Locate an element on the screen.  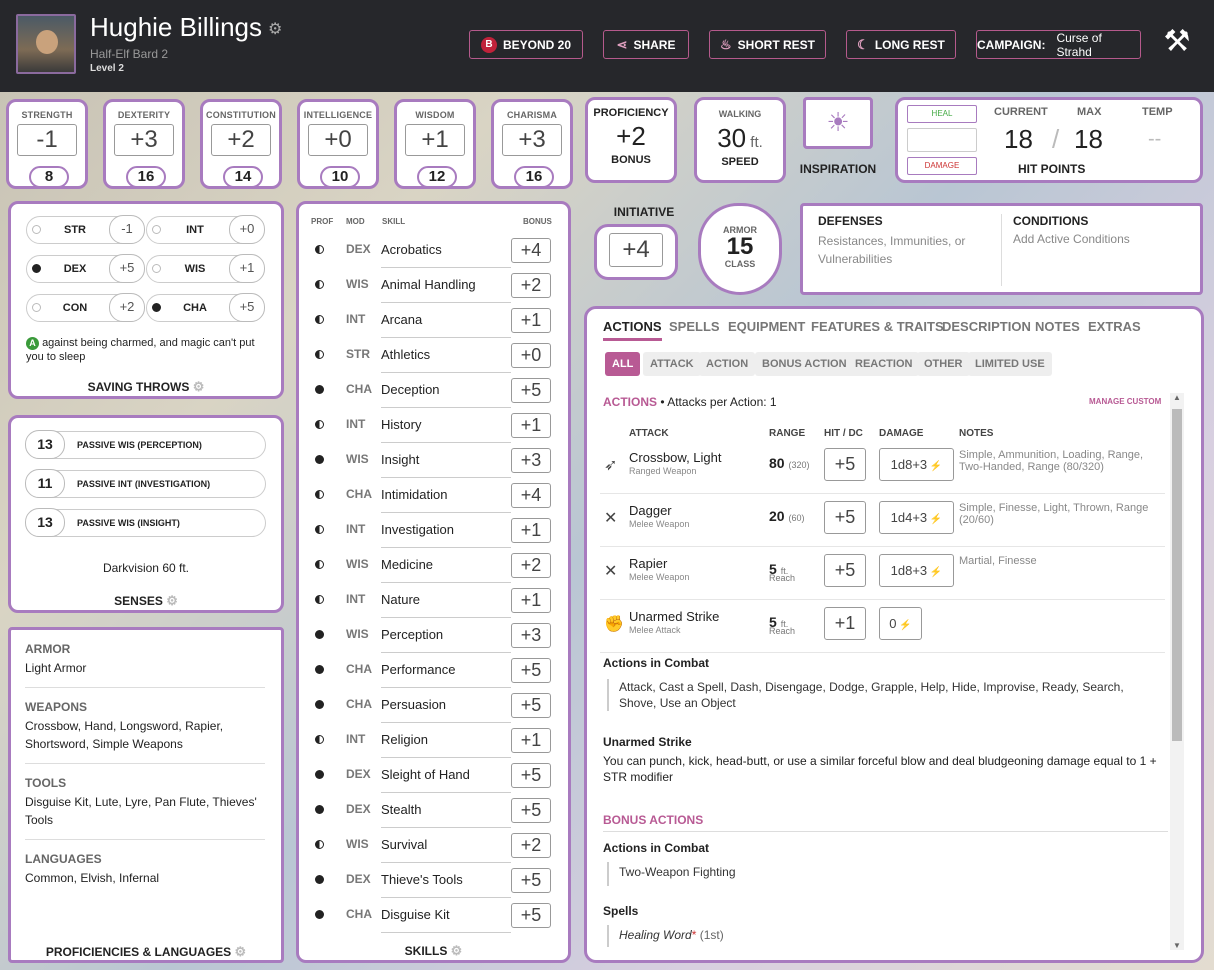
skill-row: INT Religion +1 is located at coordinates (432, 740).